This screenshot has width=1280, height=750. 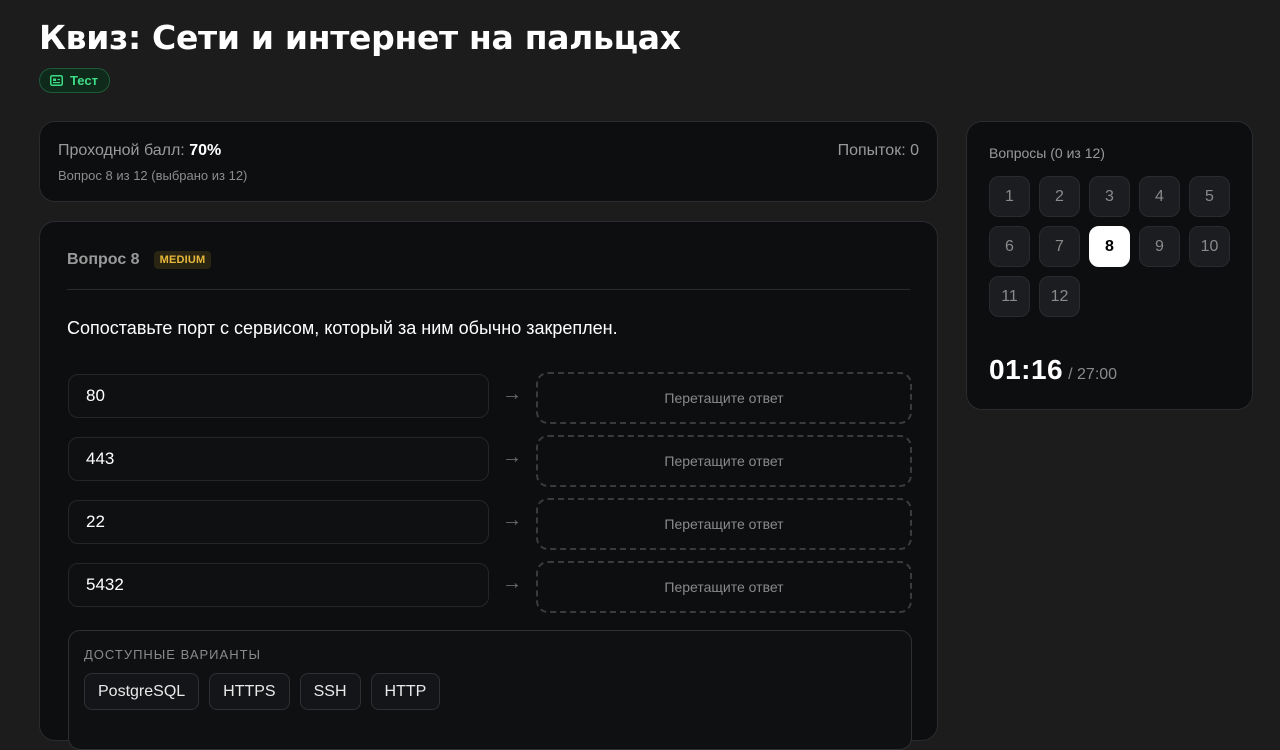 I want to click on quiz-card-icon, so click(x=56, y=80).